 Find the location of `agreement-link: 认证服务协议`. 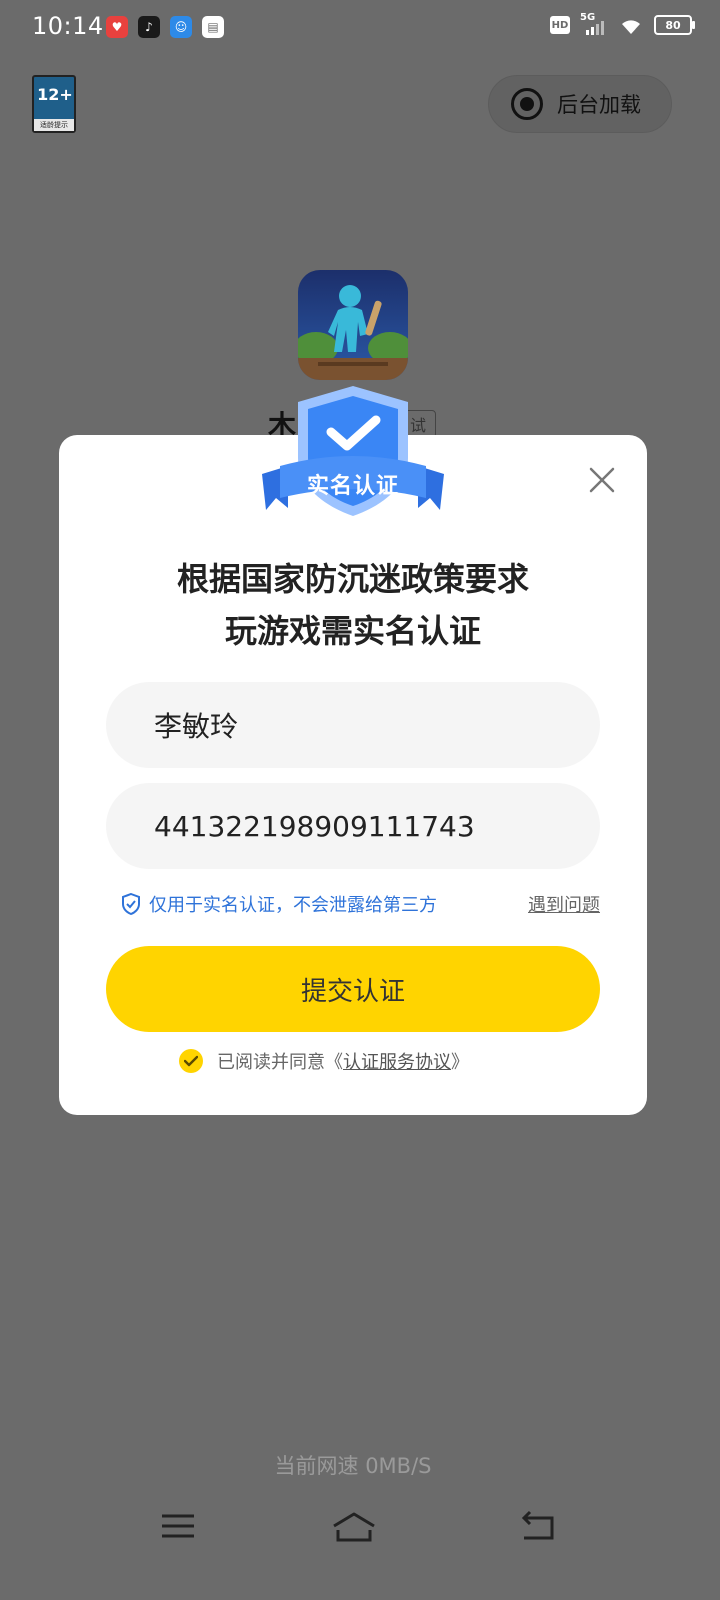

agreement-link: 认证服务协议 is located at coordinates (397, 1061).